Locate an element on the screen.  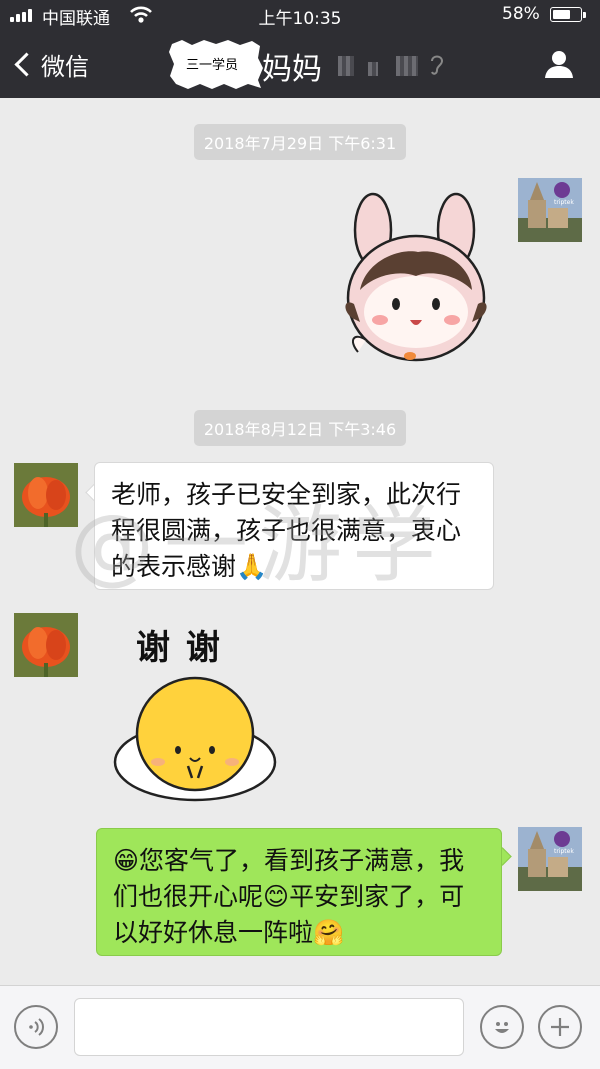
parent-message-text: 老师，孩子已安全到家，此次行程很圆满，孩子也很满意，衷心的表示感谢🙏 is located at coordinates (286, 530).